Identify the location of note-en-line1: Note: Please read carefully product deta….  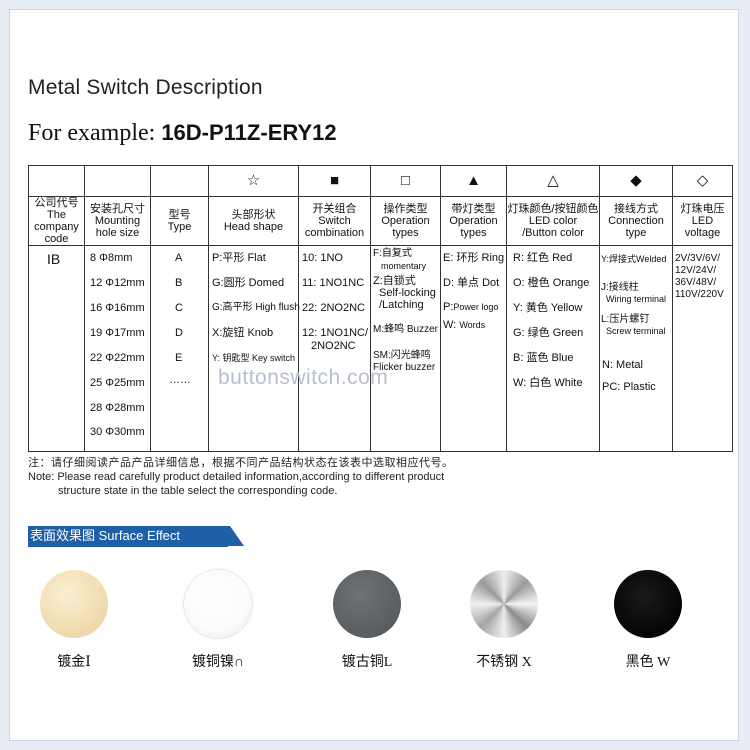
(236, 477).